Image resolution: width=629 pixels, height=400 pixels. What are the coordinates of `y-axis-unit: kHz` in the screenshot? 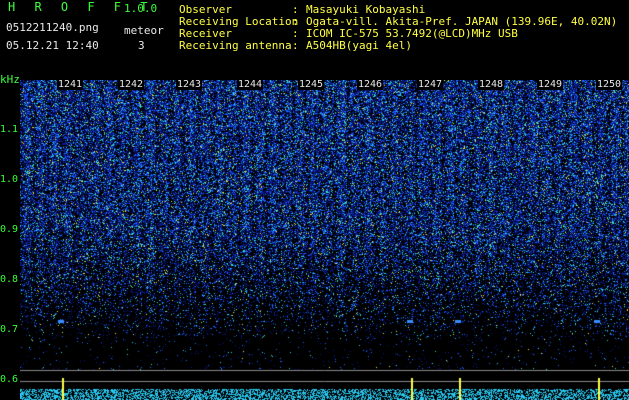 It's located at (10, 79).